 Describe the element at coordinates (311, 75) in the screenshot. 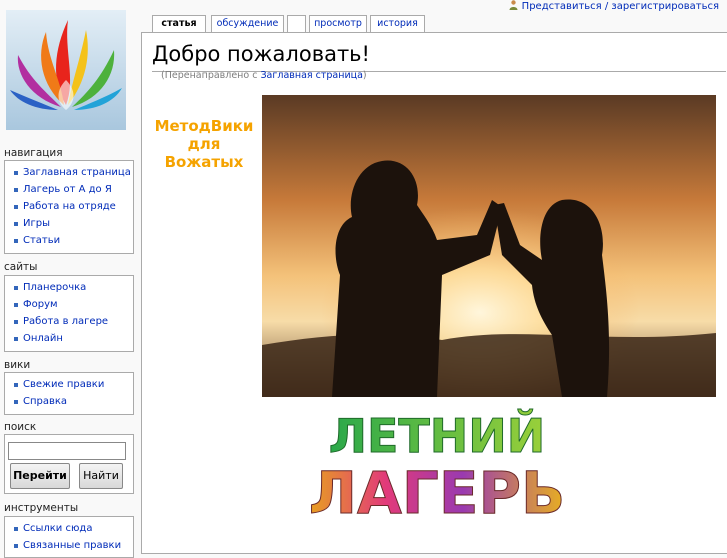

I see `redirect-link: Заглавная страница` at that location.